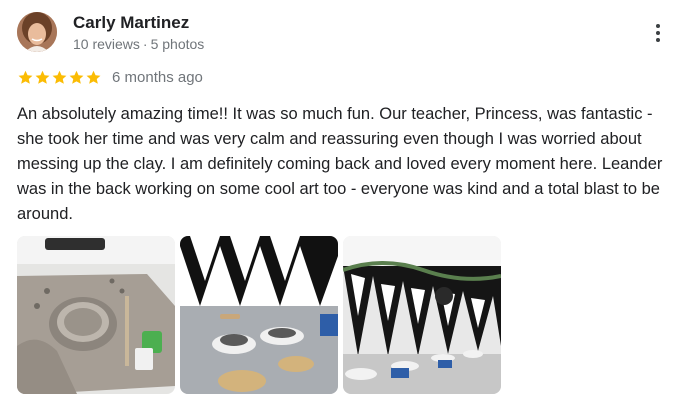  Describe the element at coordinates (110, 77) in the screenshot. I see `rating-row: 6 months ago` at that location.